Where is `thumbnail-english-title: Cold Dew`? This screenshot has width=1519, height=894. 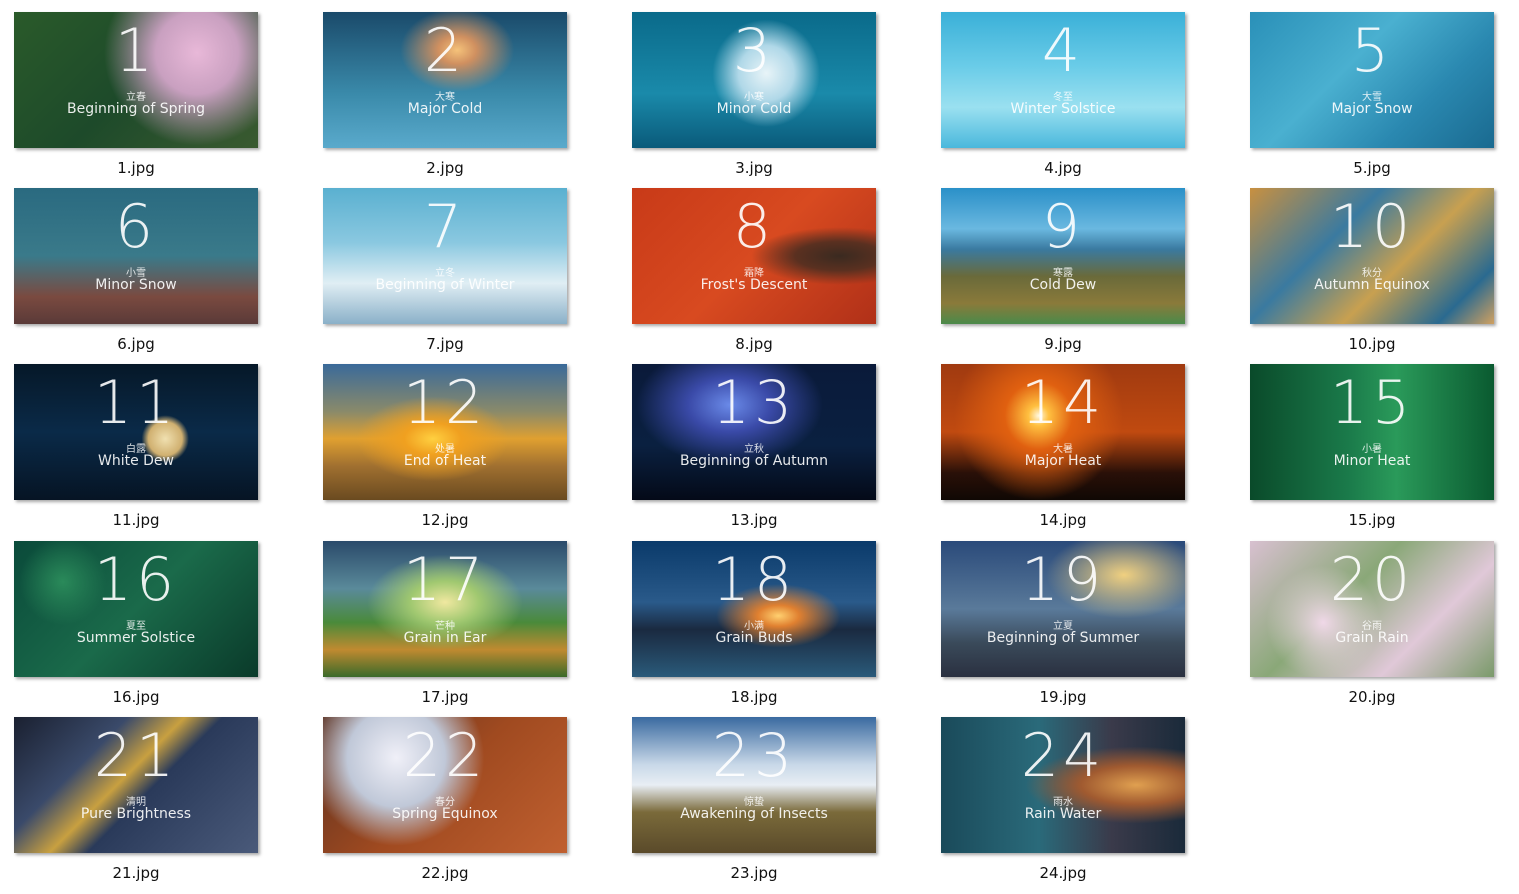
thumbnail-english-title: Cold Dew is located at coordinates (1063, 285).